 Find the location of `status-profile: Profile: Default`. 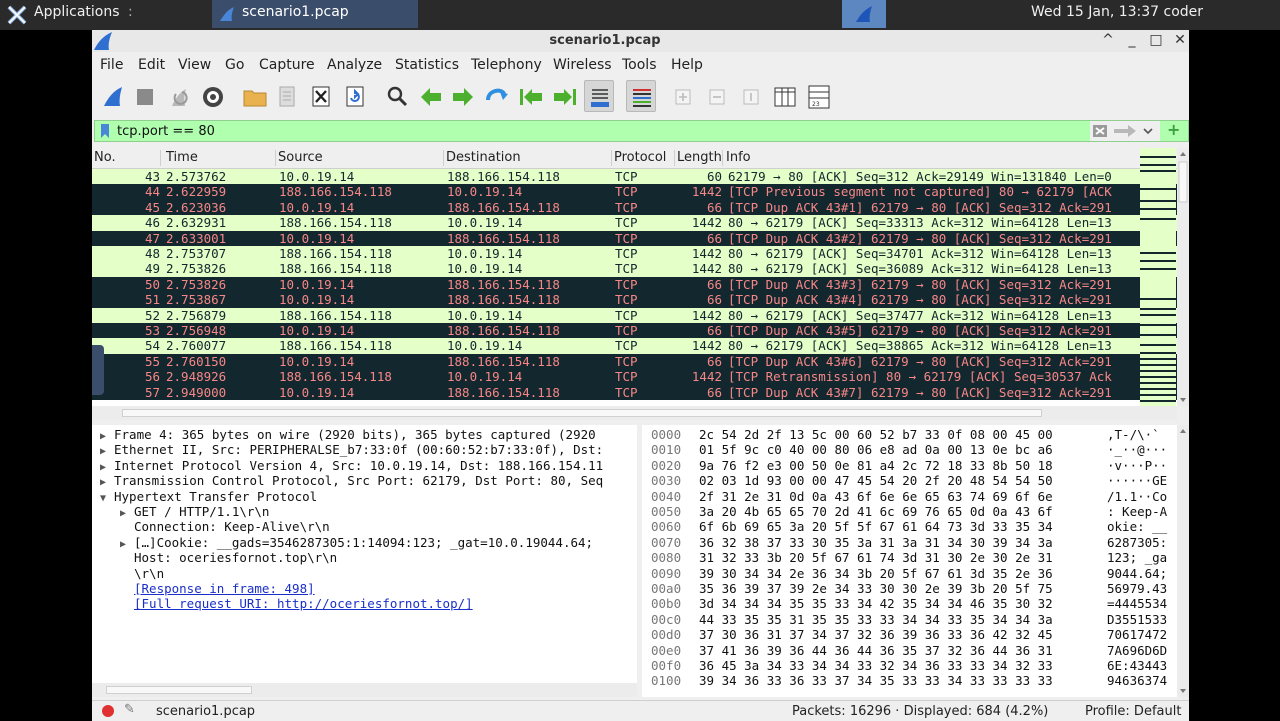

status-profile: Profile: Default is located at coordinates (1133, 711).